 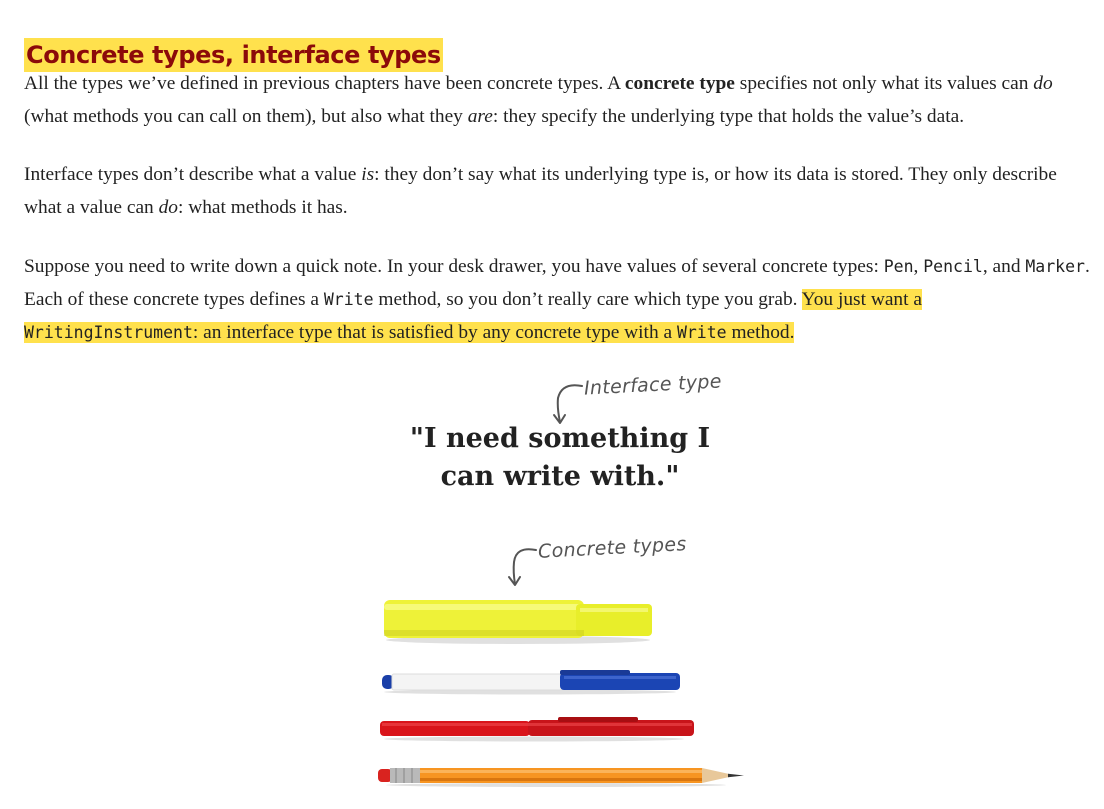 I want to click on p3-text-b: ,, so click(x=918, y=266).